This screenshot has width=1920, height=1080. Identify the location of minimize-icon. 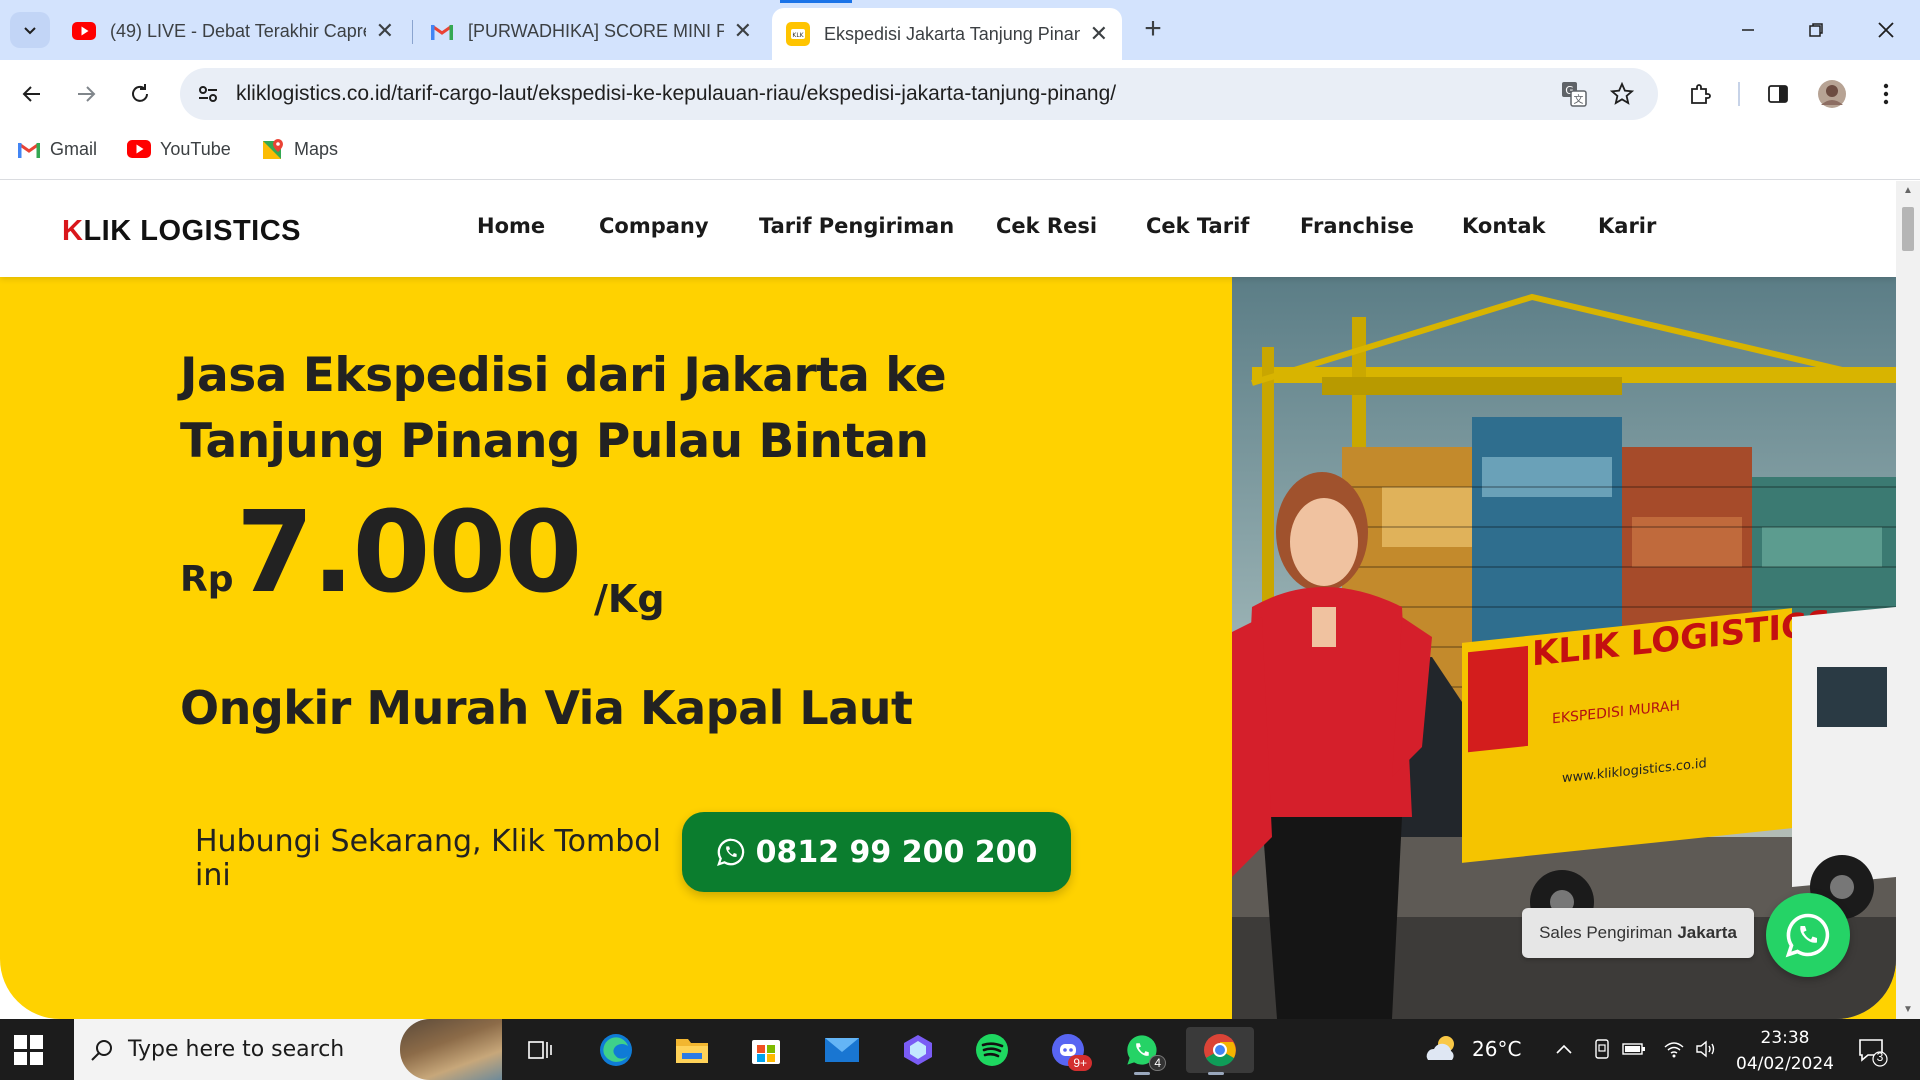
(1748, 30).